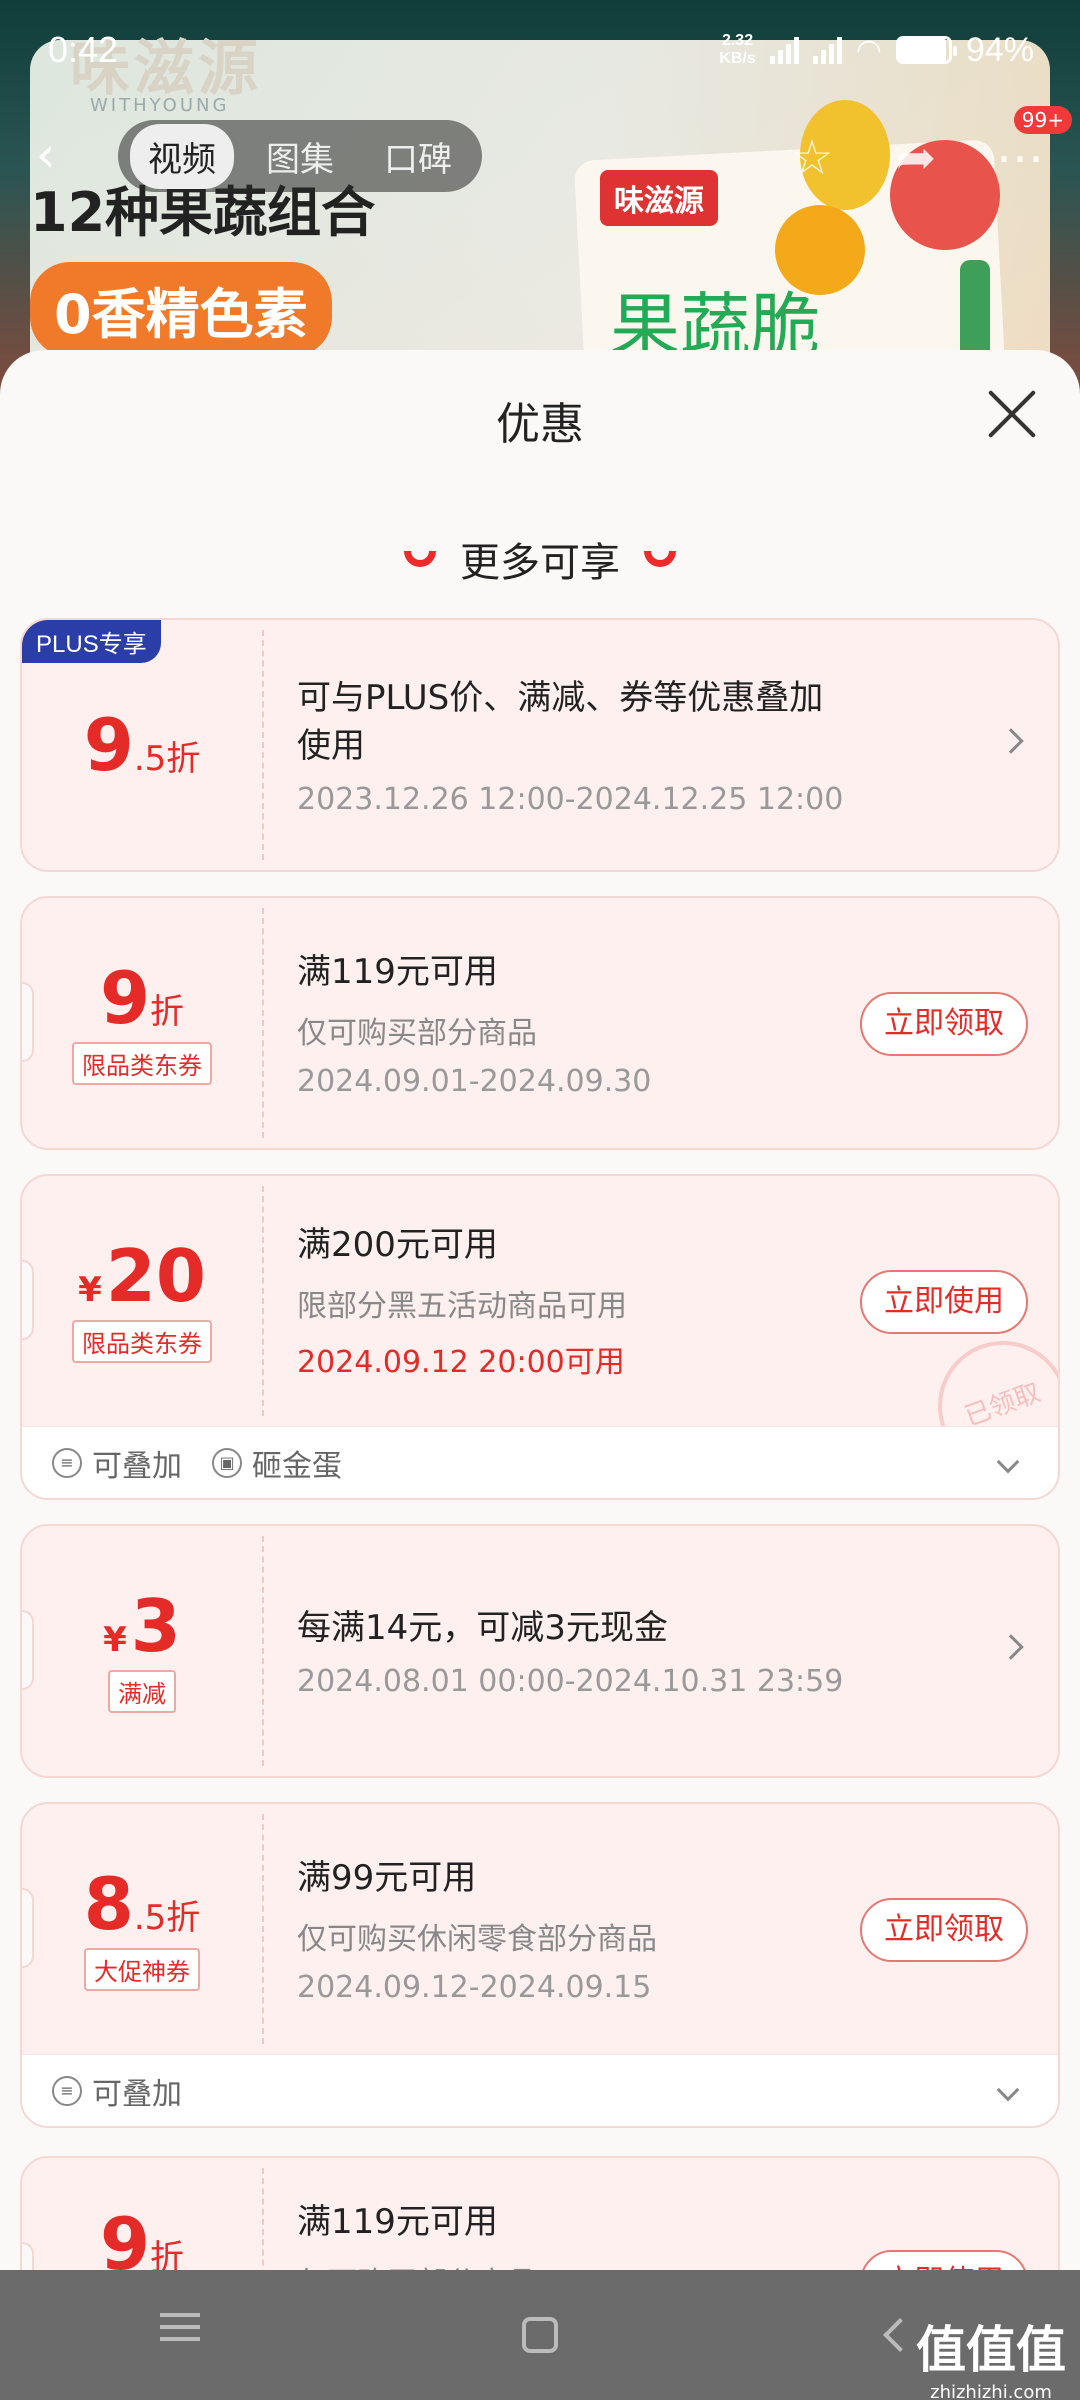  Describe the element at coordinates (570, 799) in the screenshot. I see `coupon-validity: 2023.12.26 12:00-2024.12.25 12:00` at that location.